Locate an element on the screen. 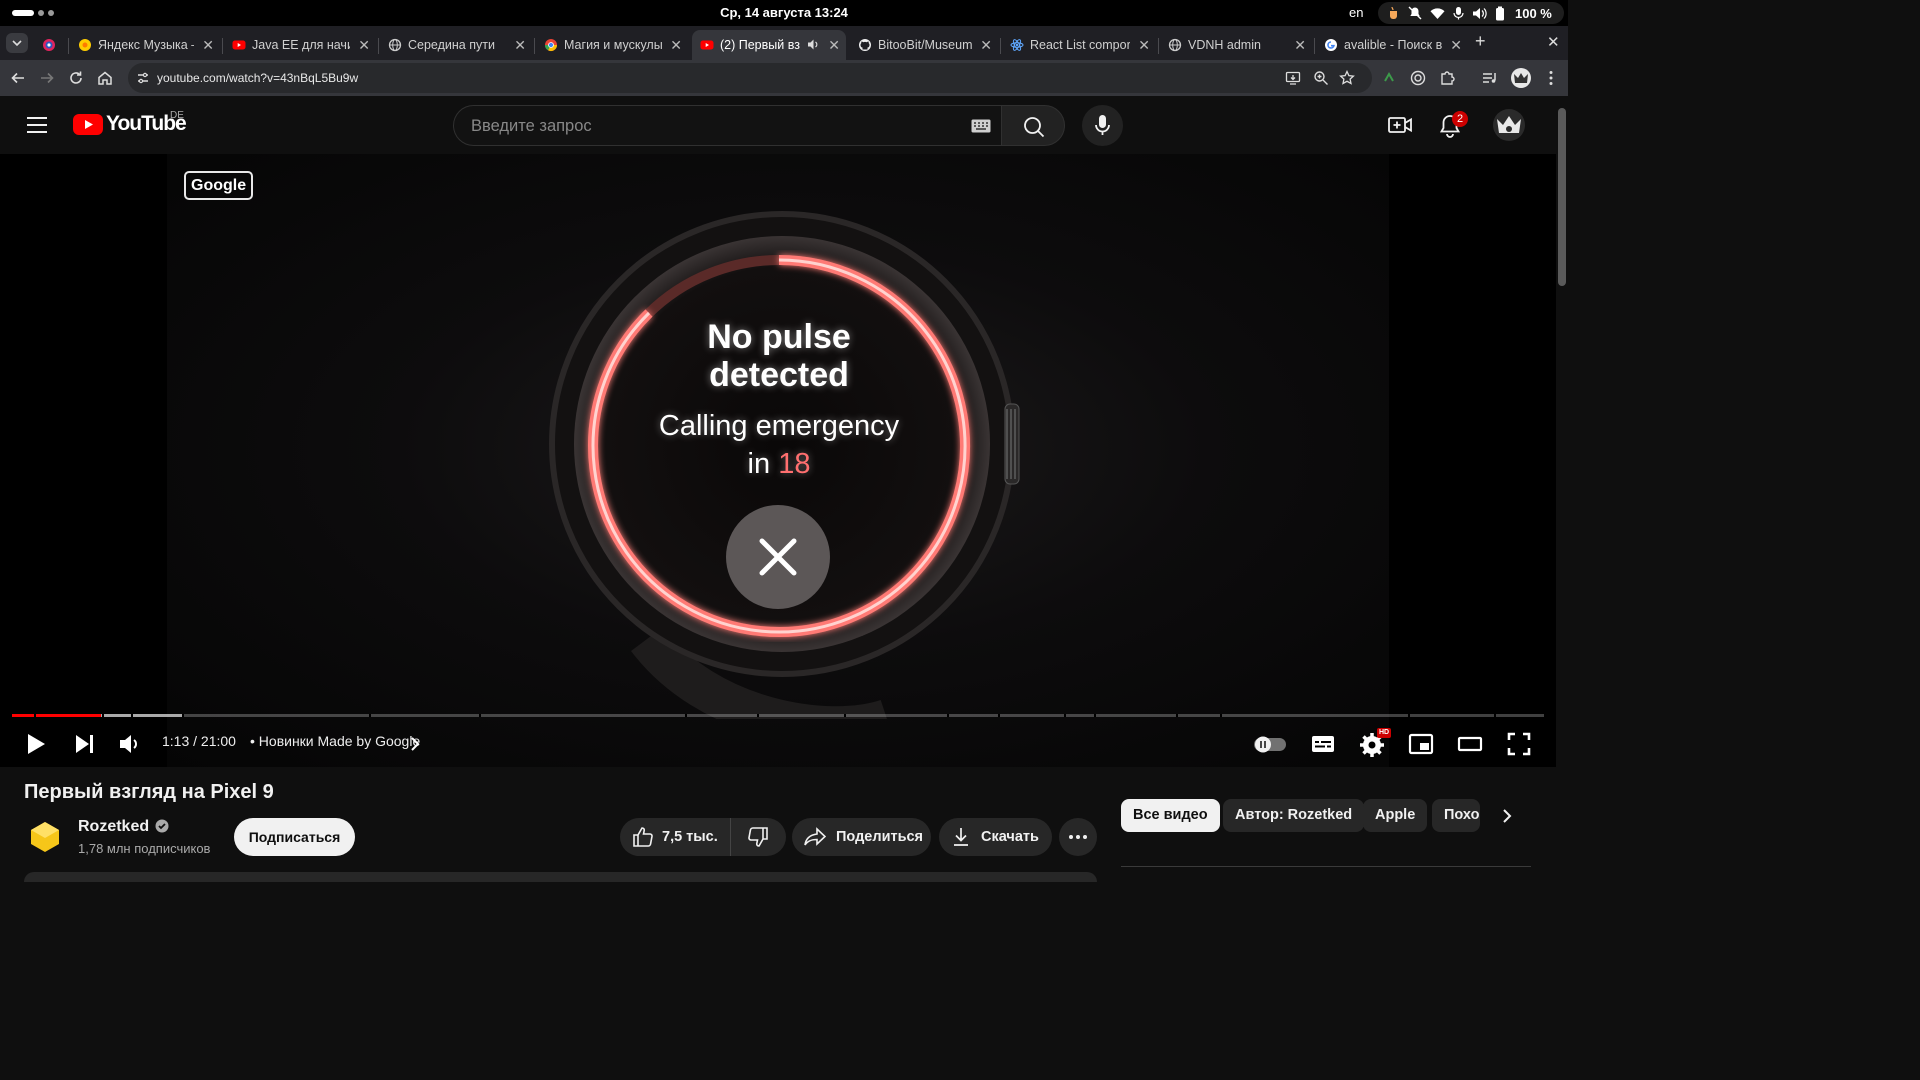  chips-next-chevron-icon is located at coordinates (1507, 816).